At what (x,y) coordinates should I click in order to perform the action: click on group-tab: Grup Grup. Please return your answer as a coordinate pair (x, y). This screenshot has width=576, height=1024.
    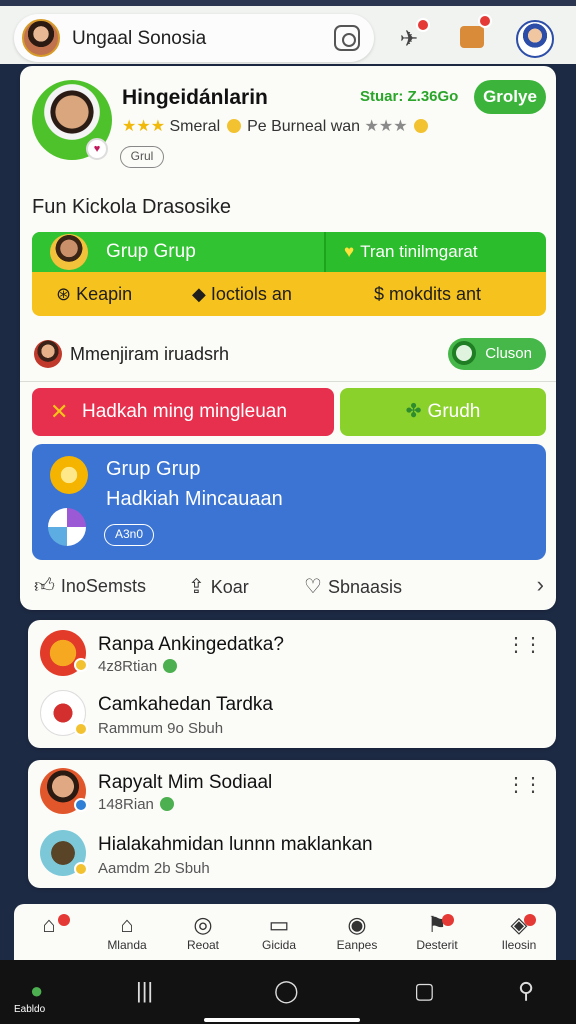
    Looking at the image, I should click on (179, 252).